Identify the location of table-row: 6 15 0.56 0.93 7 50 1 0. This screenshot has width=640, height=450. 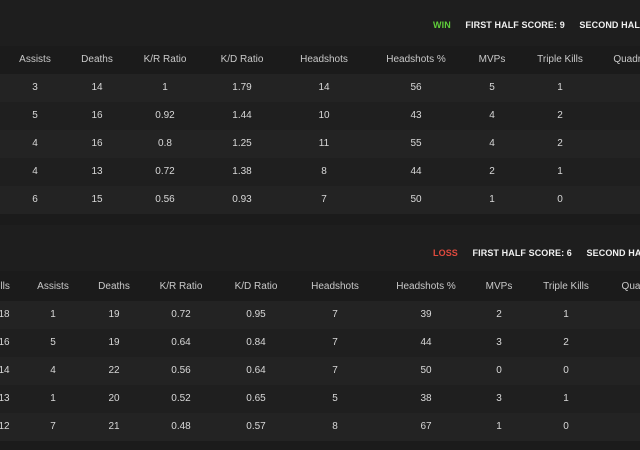
(320, 200).